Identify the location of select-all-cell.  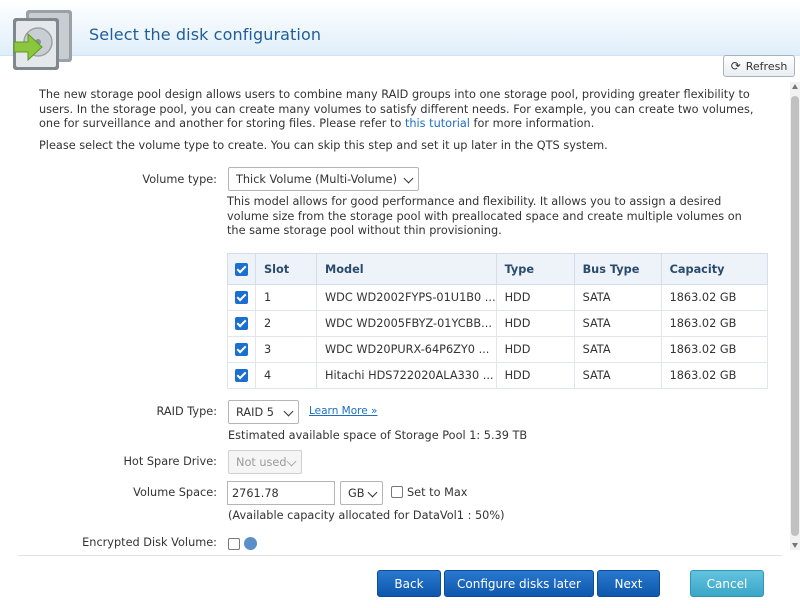
(241, 269).